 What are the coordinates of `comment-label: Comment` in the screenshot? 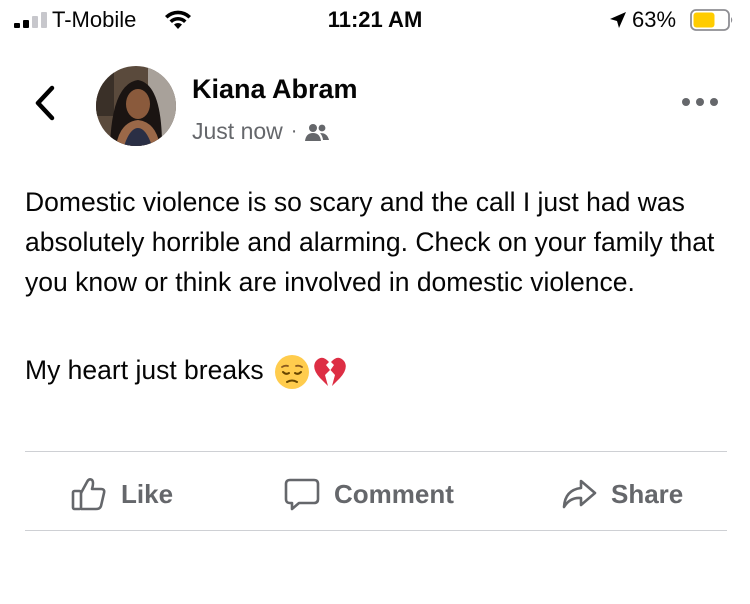 It's located at (394, 493).